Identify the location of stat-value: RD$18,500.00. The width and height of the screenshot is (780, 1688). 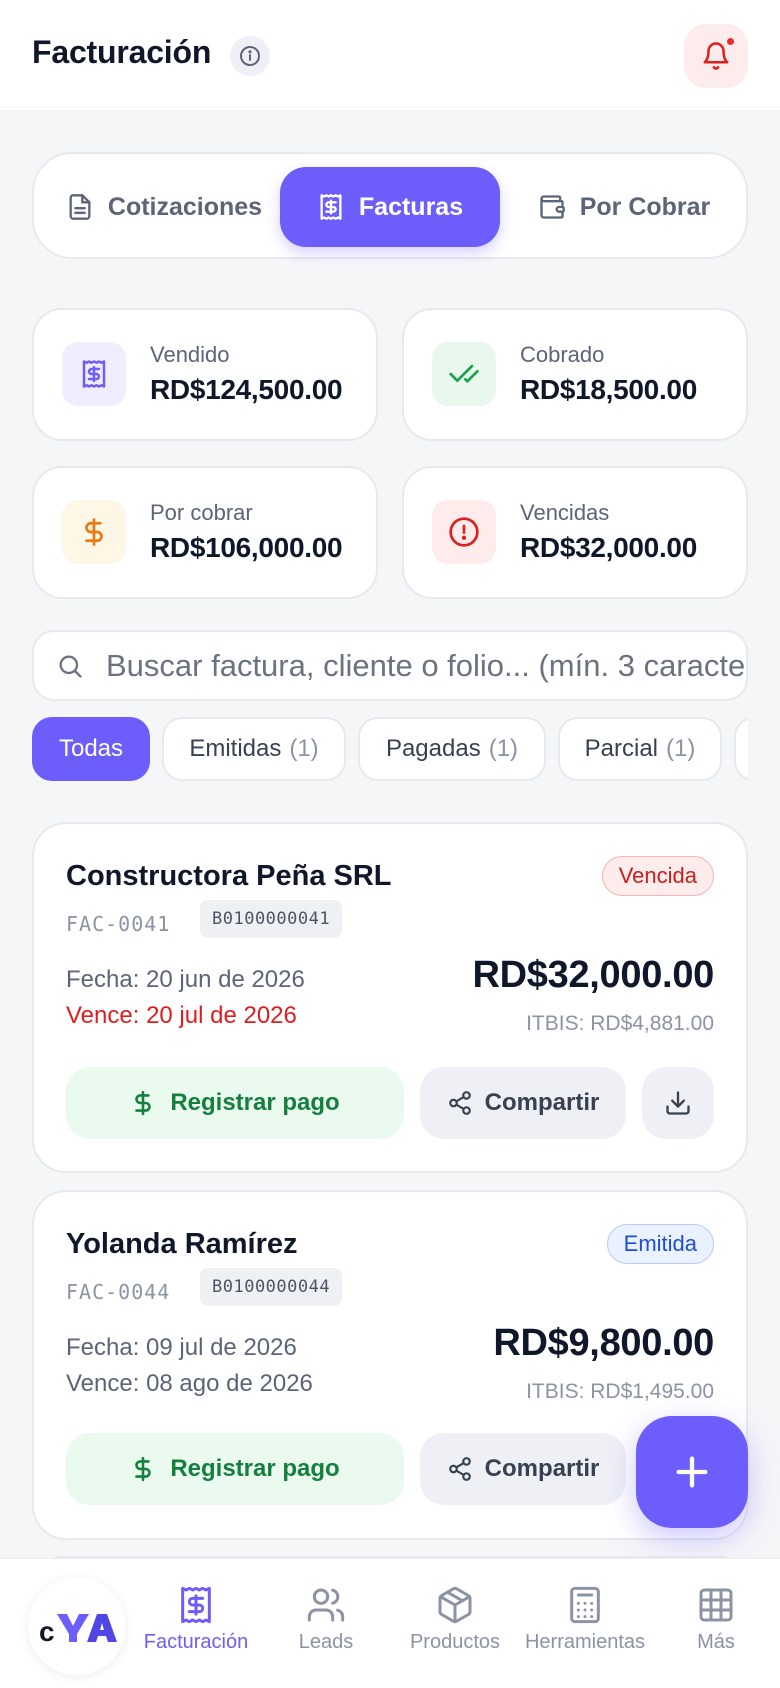
(608, 389).